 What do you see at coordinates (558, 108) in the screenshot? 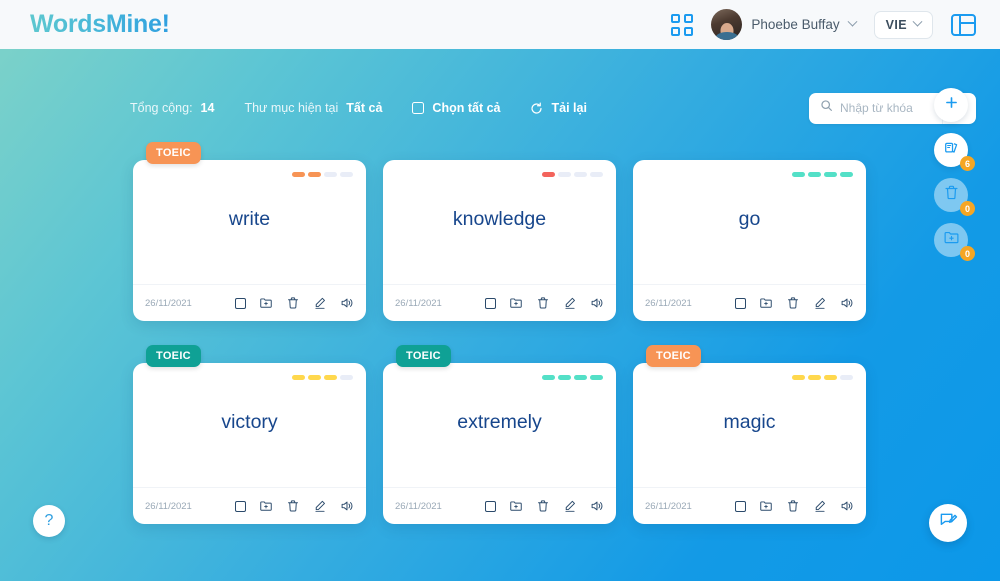
I see `reload-button: Tải lại` at bounding box center [558, 108].